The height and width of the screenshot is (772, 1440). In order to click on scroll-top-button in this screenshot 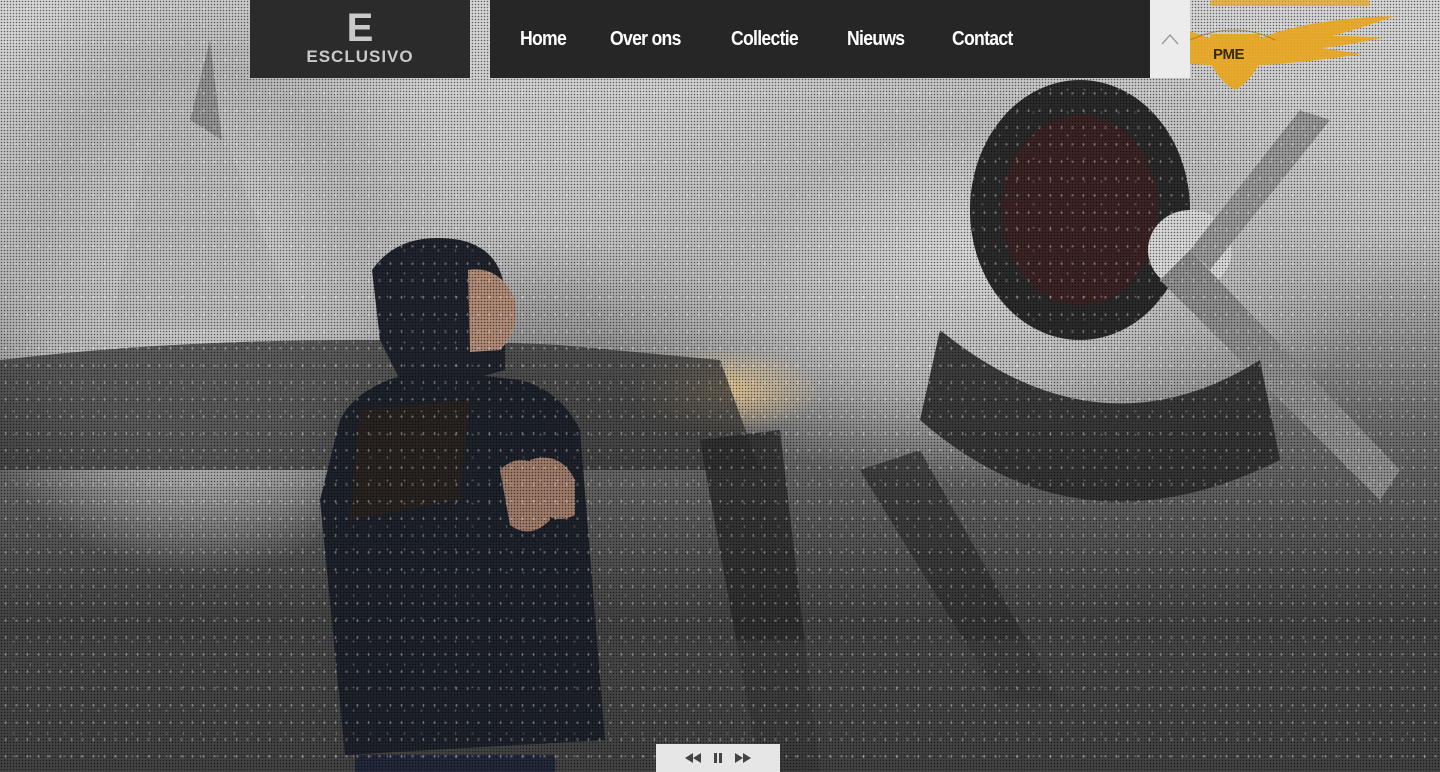, I will do `click(1170, 39)`.